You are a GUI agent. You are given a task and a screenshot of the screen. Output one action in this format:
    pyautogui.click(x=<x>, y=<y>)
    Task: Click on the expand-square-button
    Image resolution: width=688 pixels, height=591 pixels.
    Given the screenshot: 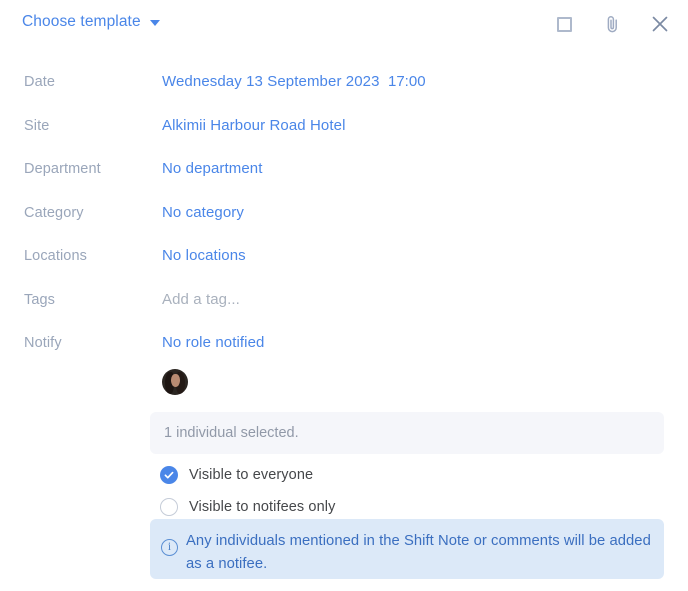 What is the action you would take?
    pyautogui.click(x=564, y=24)
    